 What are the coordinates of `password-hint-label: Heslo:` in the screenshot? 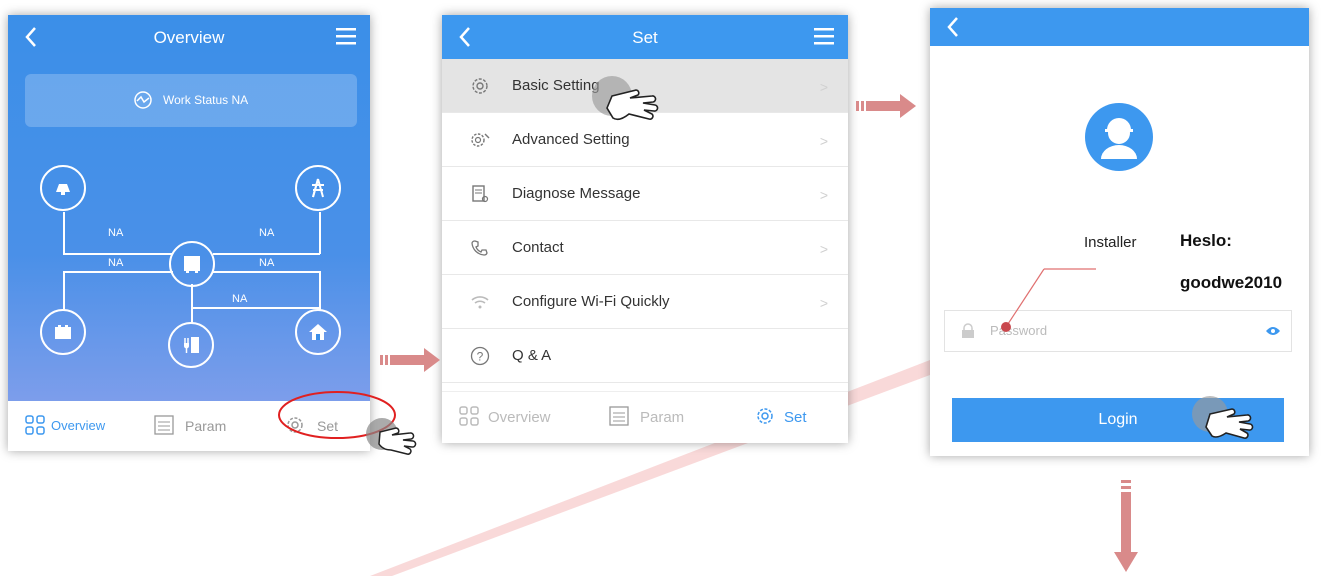 It's located at (1206, 240).